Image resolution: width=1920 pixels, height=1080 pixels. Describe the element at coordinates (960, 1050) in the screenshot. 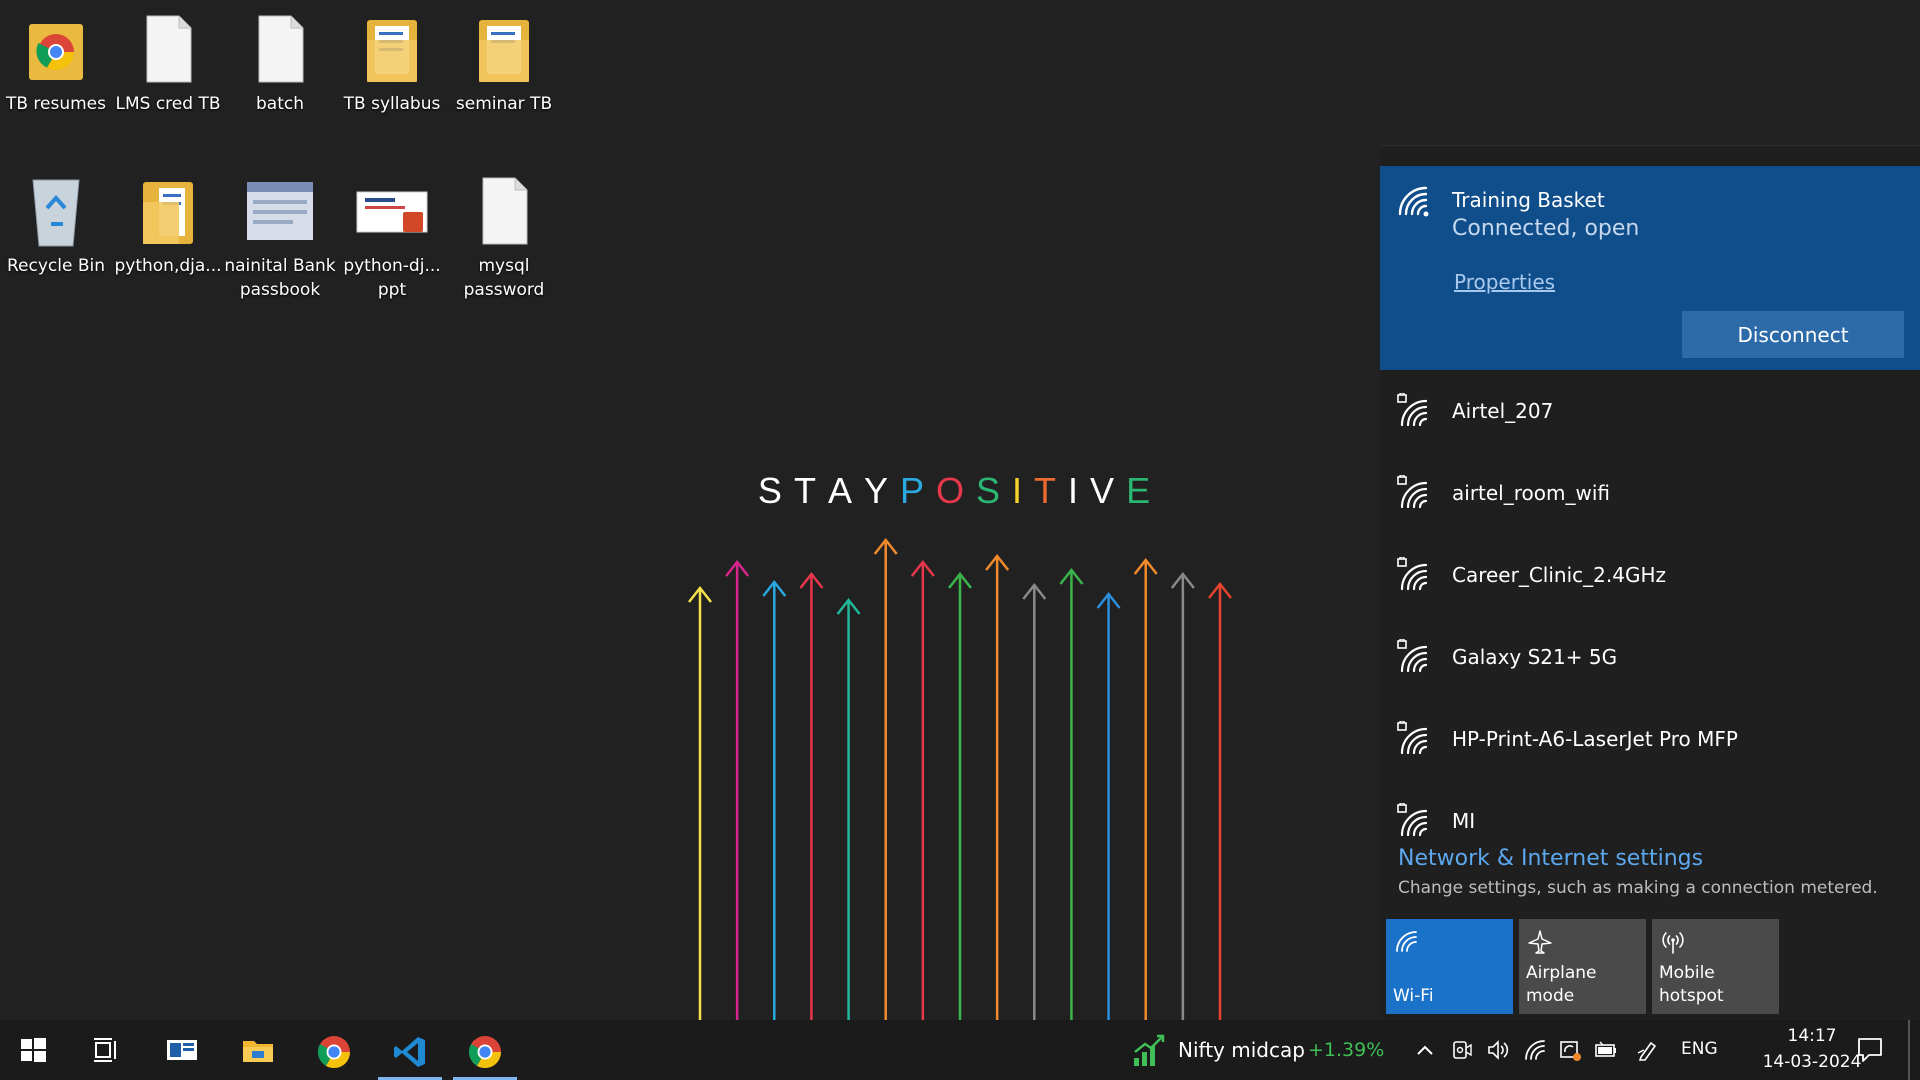

I see `taskbar: Nifty midcap +1.39% ENG 14:17 14-03-2024` at that location.